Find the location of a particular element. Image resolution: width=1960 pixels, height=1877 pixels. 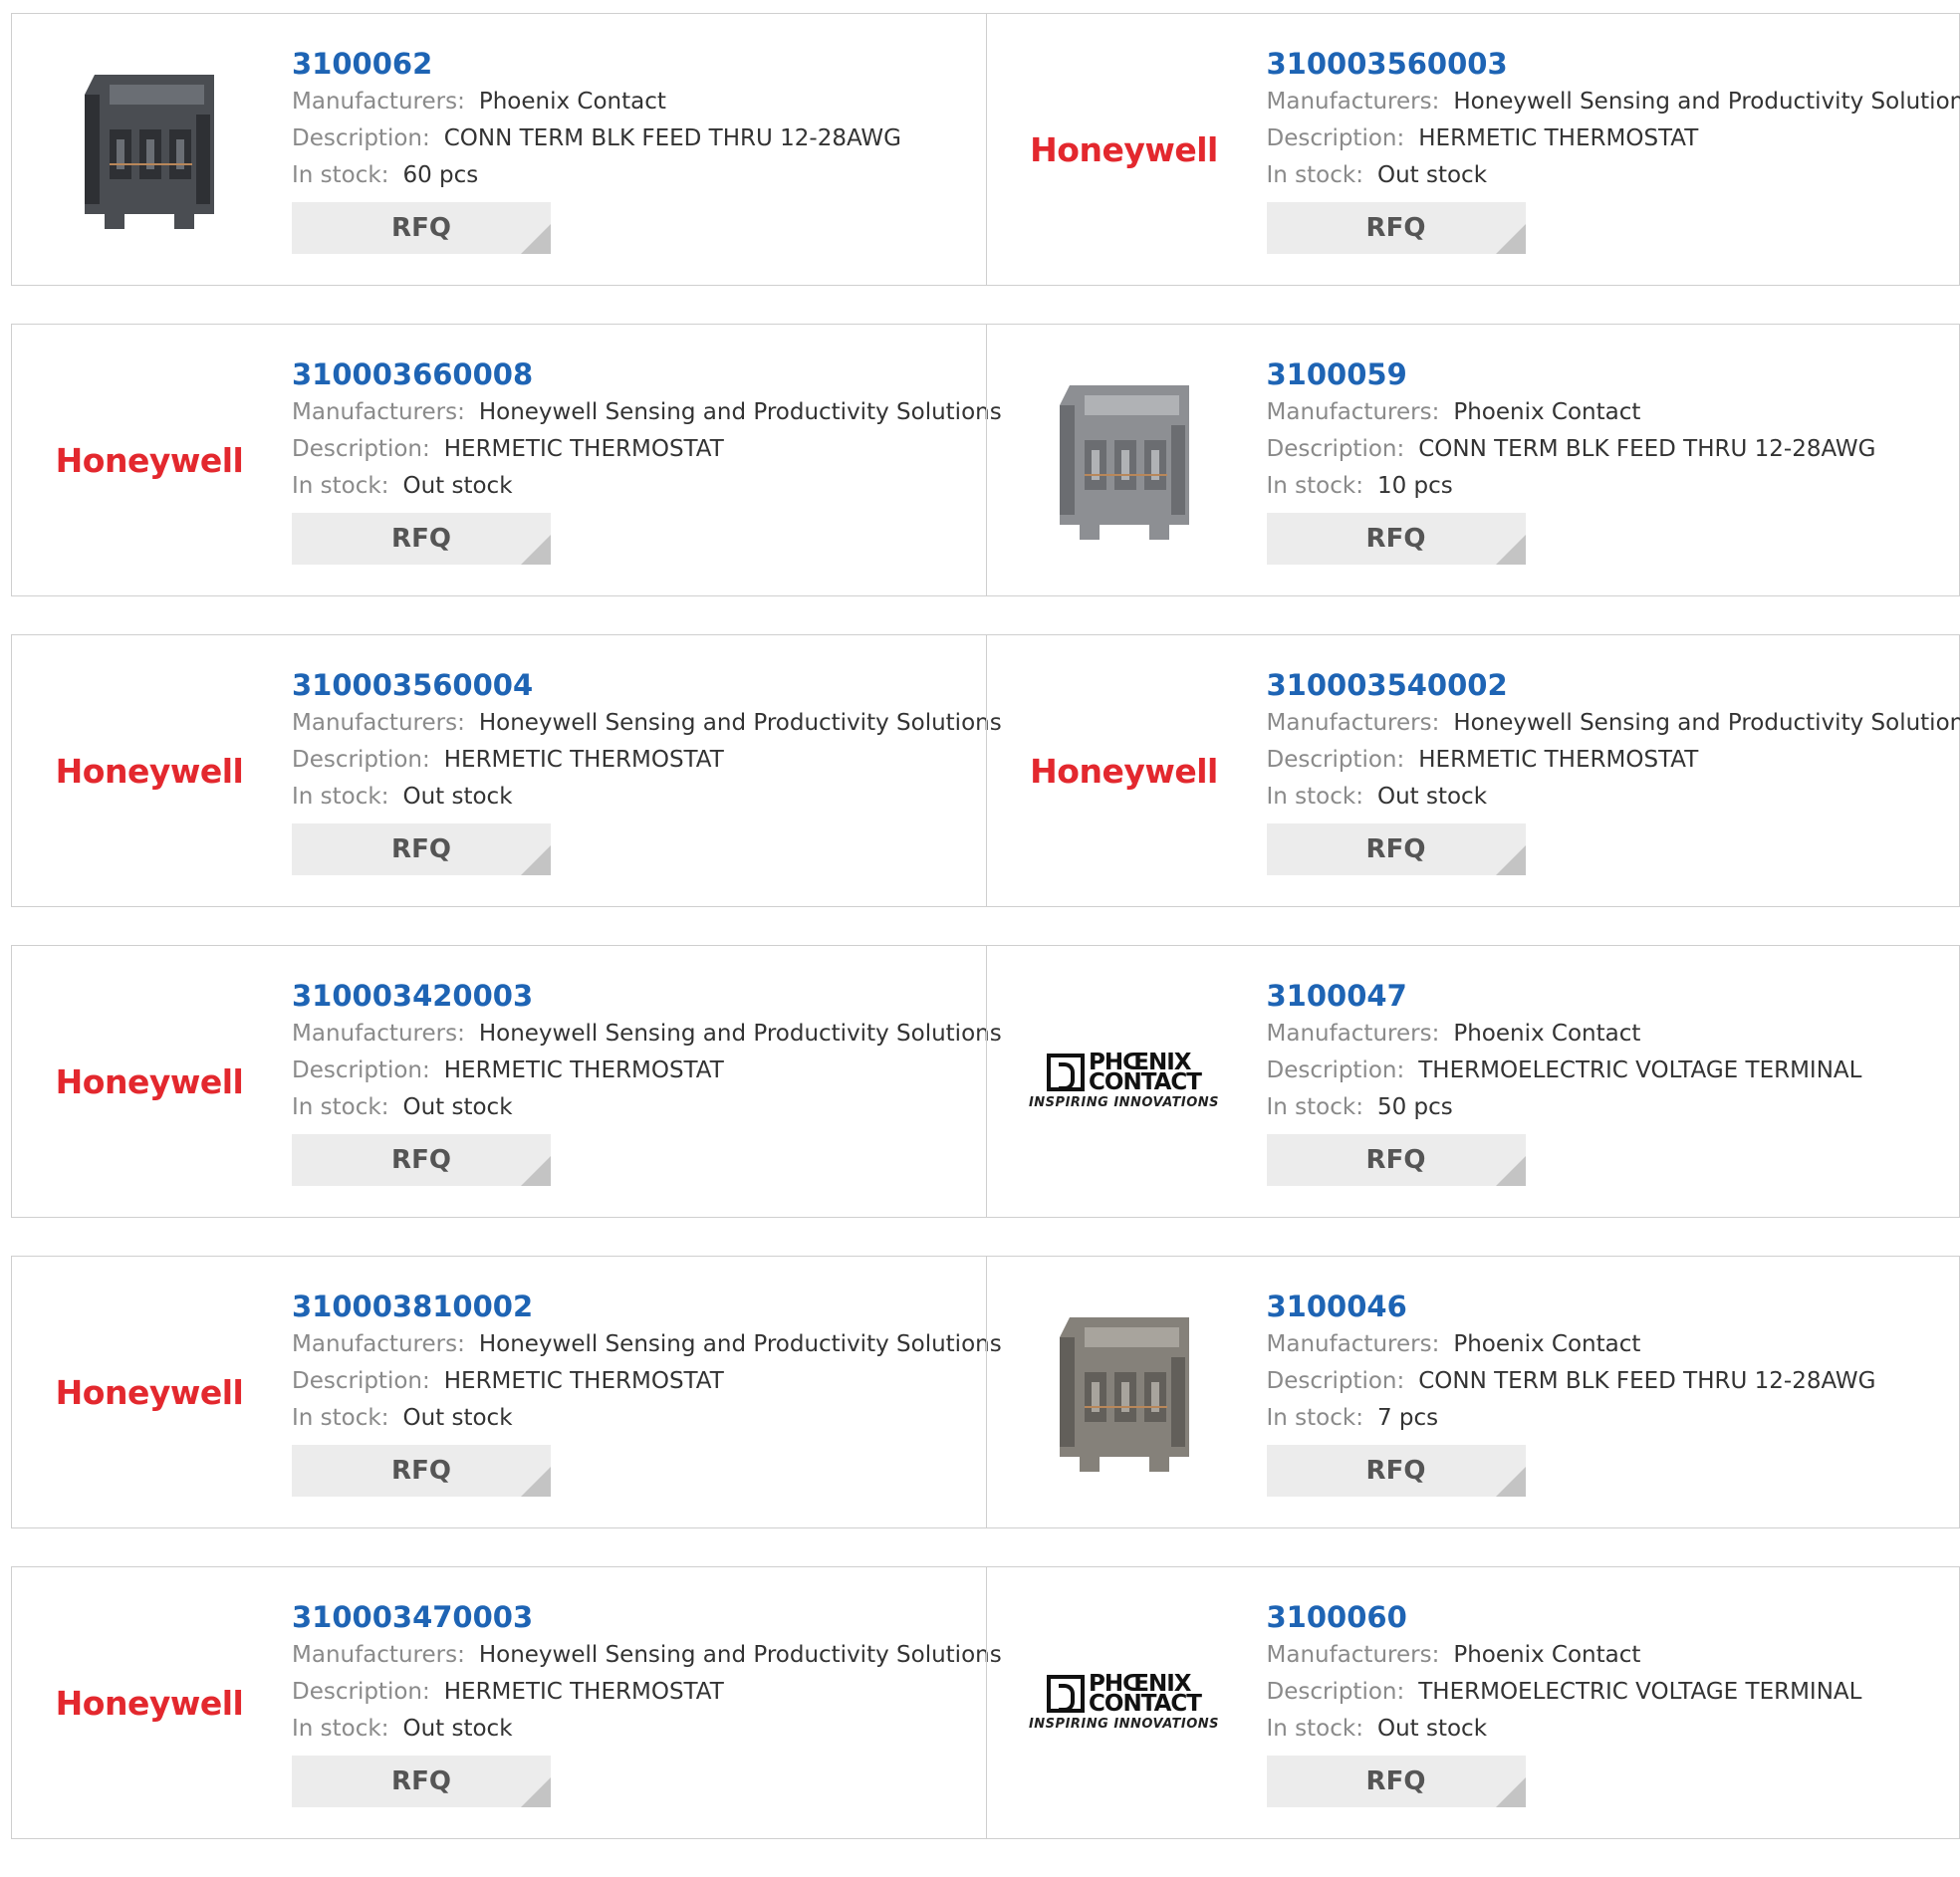

part-number-link: 310003470003 is located at coordinates (634, 1617).